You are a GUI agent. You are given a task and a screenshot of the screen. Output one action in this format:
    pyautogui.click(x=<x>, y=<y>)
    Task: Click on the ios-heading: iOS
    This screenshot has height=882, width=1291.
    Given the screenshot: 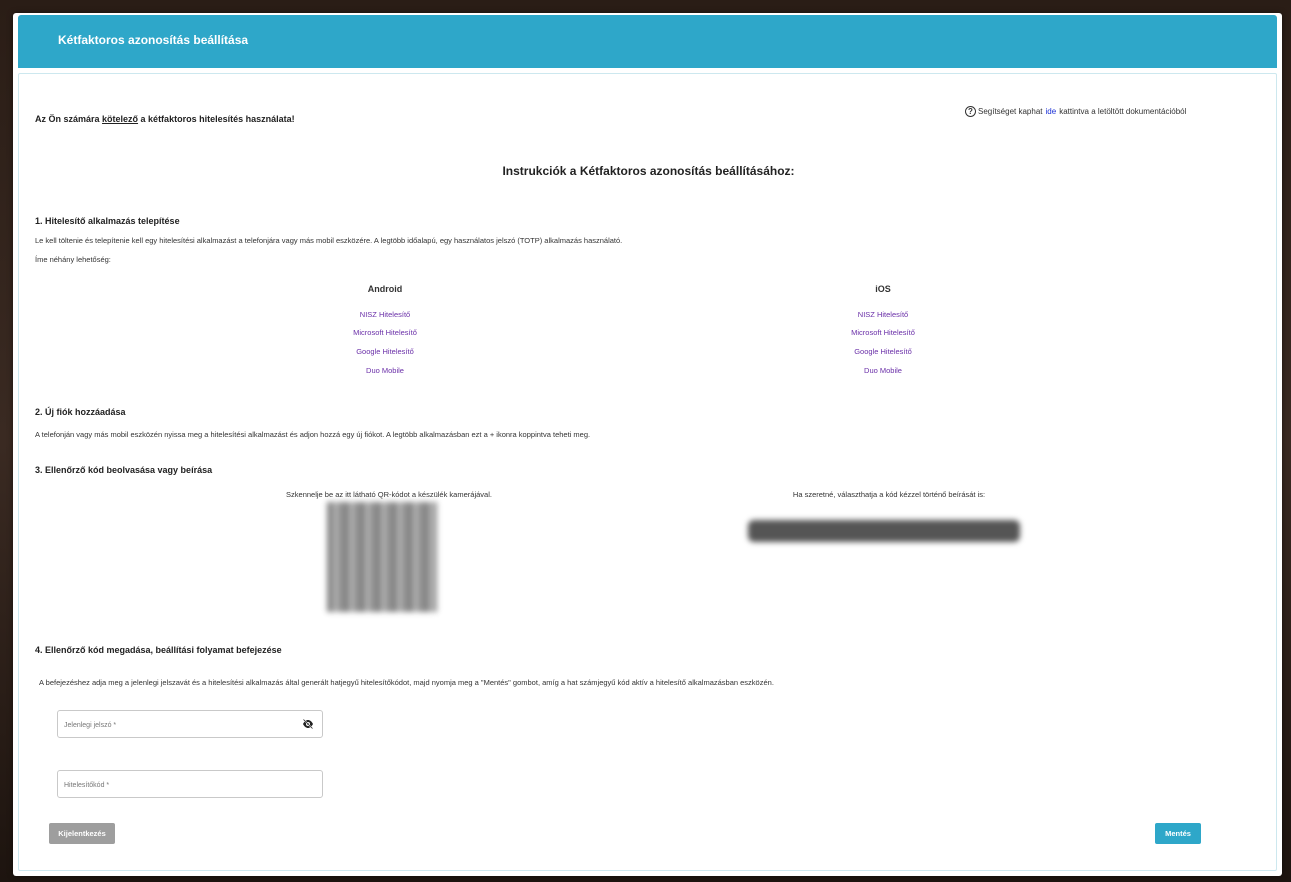 What is the action you would take?
    pyautogui.click(x=883, y=289)
    